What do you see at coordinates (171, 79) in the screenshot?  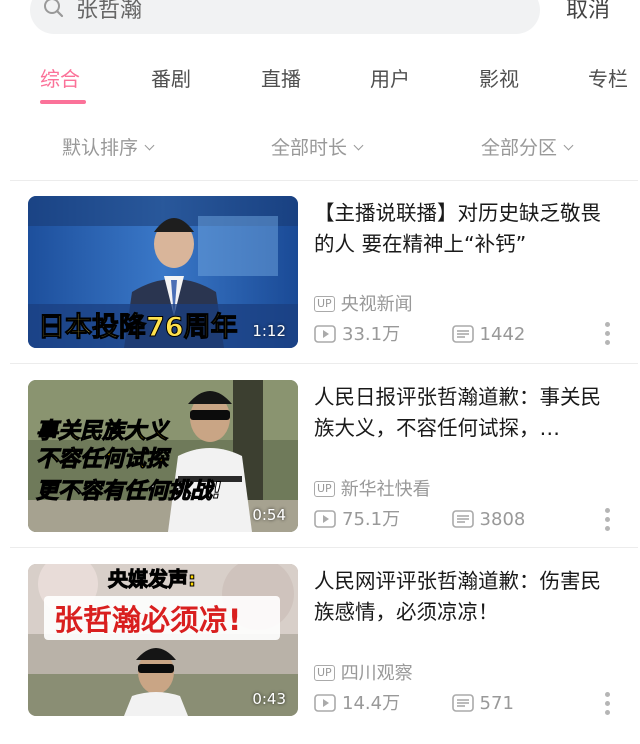 I see `tab-bangumi: 番剧` at bounding box center [171, 79].